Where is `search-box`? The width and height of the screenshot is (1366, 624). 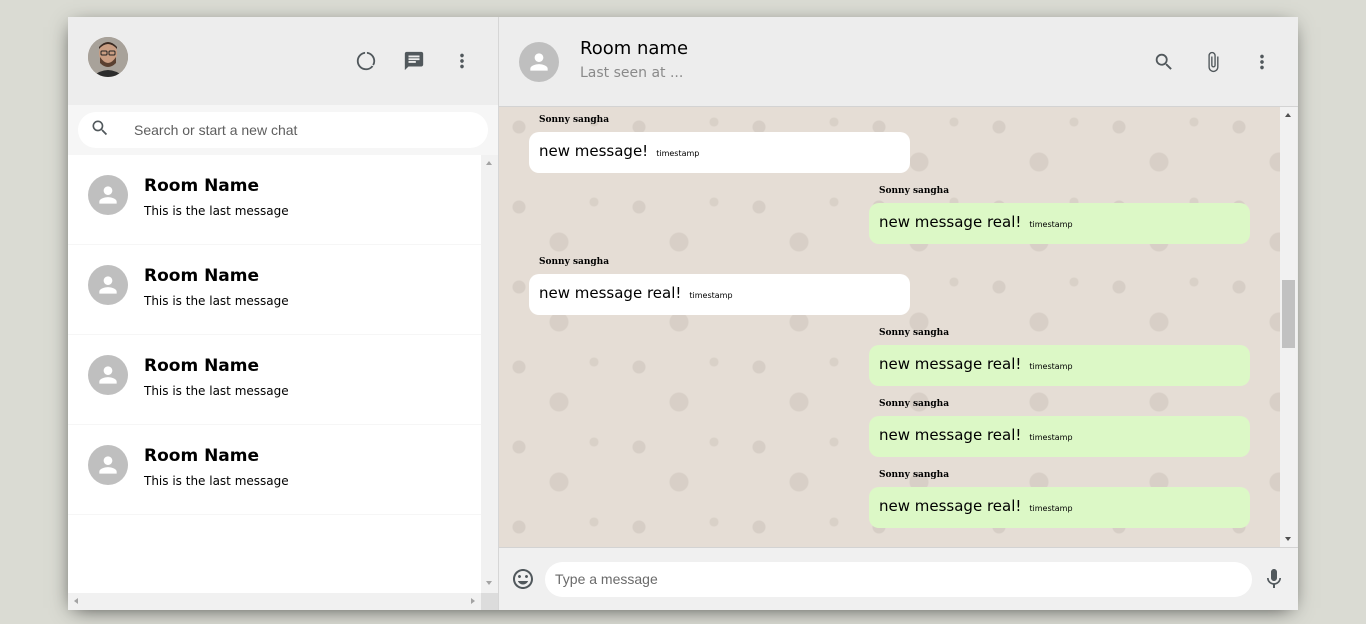
search-box is located at coordinates (283, 130).